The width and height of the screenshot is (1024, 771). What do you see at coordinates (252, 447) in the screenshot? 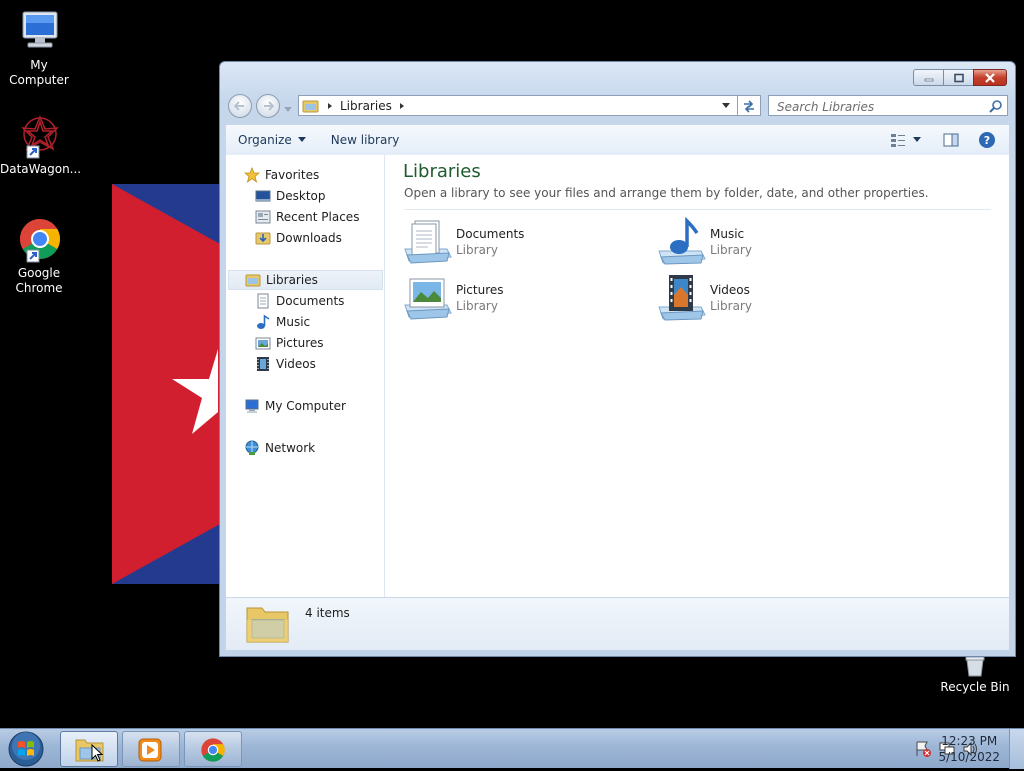
I see `network-icon` at bounding box center [252, 447].